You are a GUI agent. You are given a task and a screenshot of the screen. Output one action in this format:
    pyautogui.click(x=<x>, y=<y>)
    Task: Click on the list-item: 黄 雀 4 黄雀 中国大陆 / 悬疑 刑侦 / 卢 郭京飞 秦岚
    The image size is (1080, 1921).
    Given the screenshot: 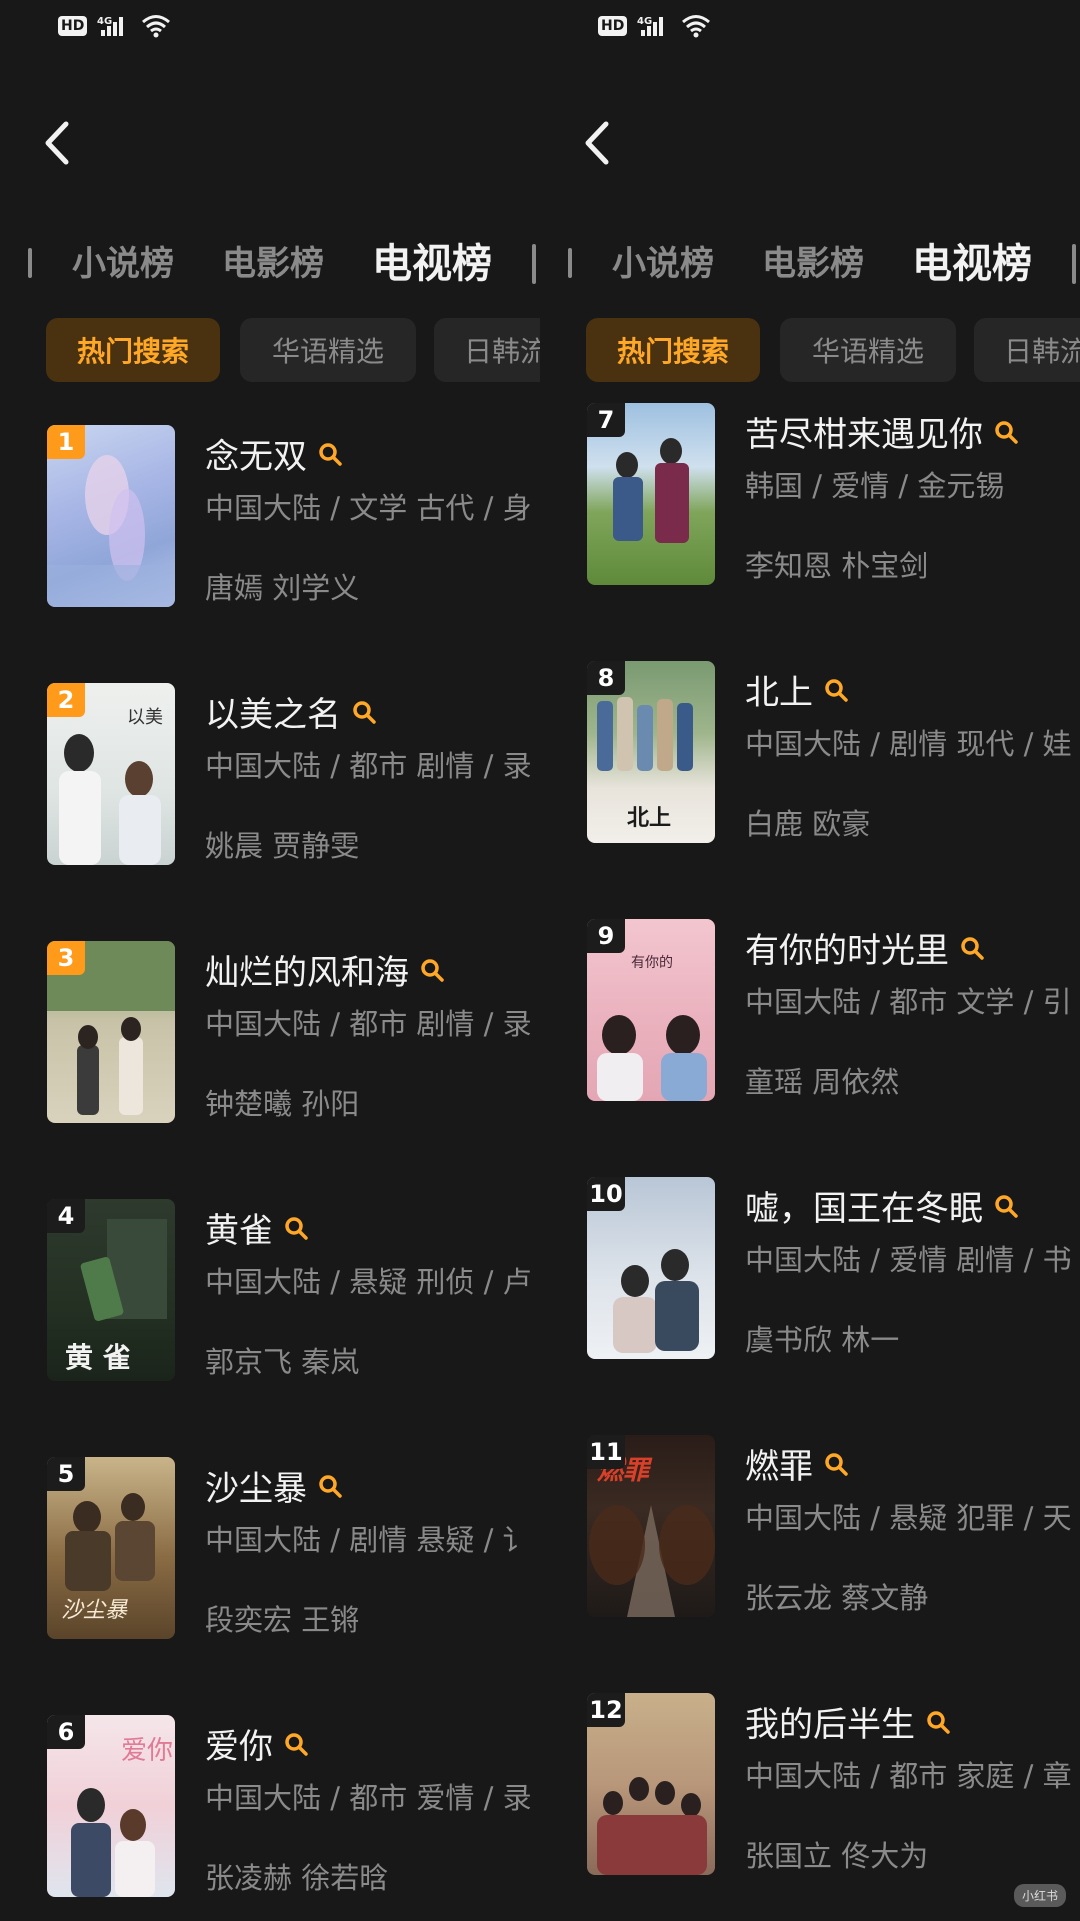 What is the action you would take?
    pyautogui.click(x=293, y=1290)
    